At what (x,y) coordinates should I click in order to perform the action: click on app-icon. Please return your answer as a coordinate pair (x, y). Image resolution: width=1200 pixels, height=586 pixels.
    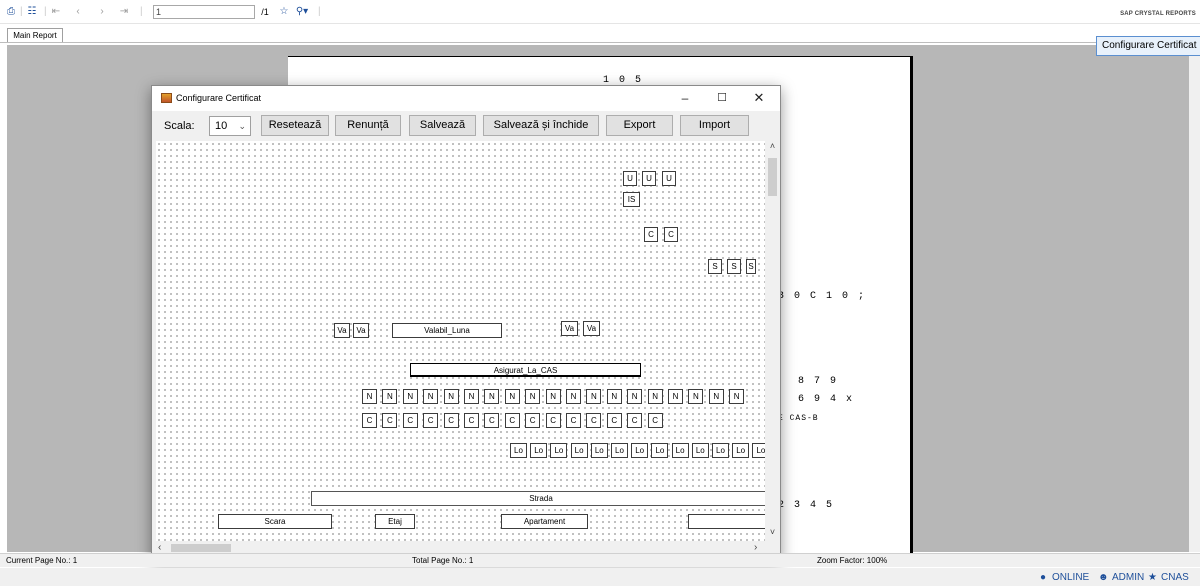
    Looking at the image, I should click on (166, 98).